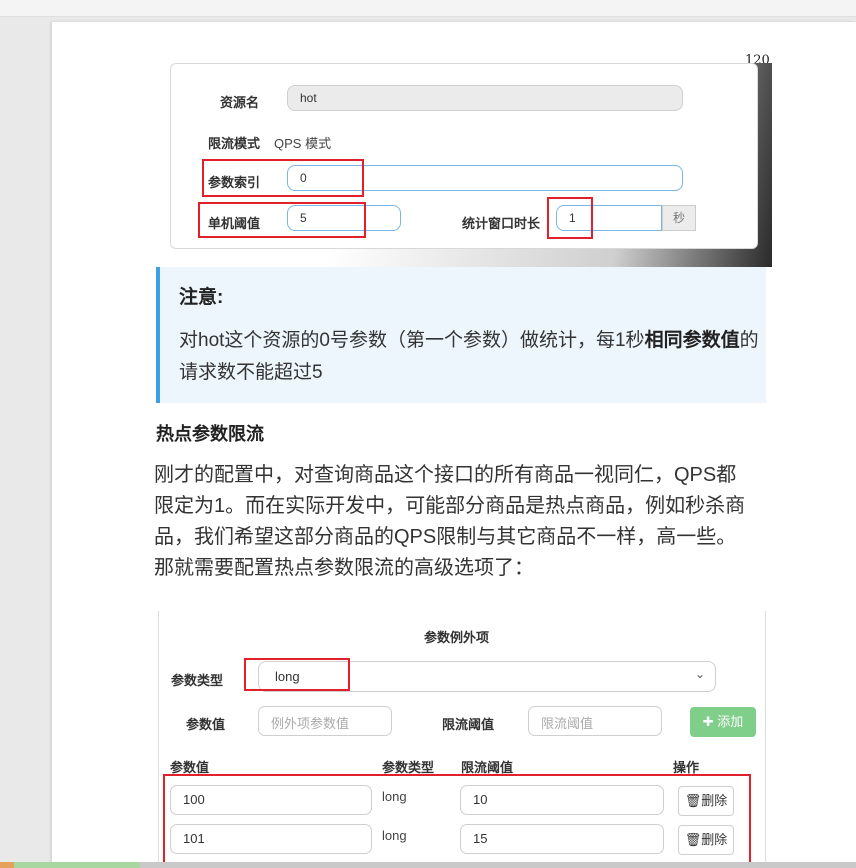  Describe the element at coordinates (282, 220) in the screenshot. I see `highlight-box-threshold` at that location.